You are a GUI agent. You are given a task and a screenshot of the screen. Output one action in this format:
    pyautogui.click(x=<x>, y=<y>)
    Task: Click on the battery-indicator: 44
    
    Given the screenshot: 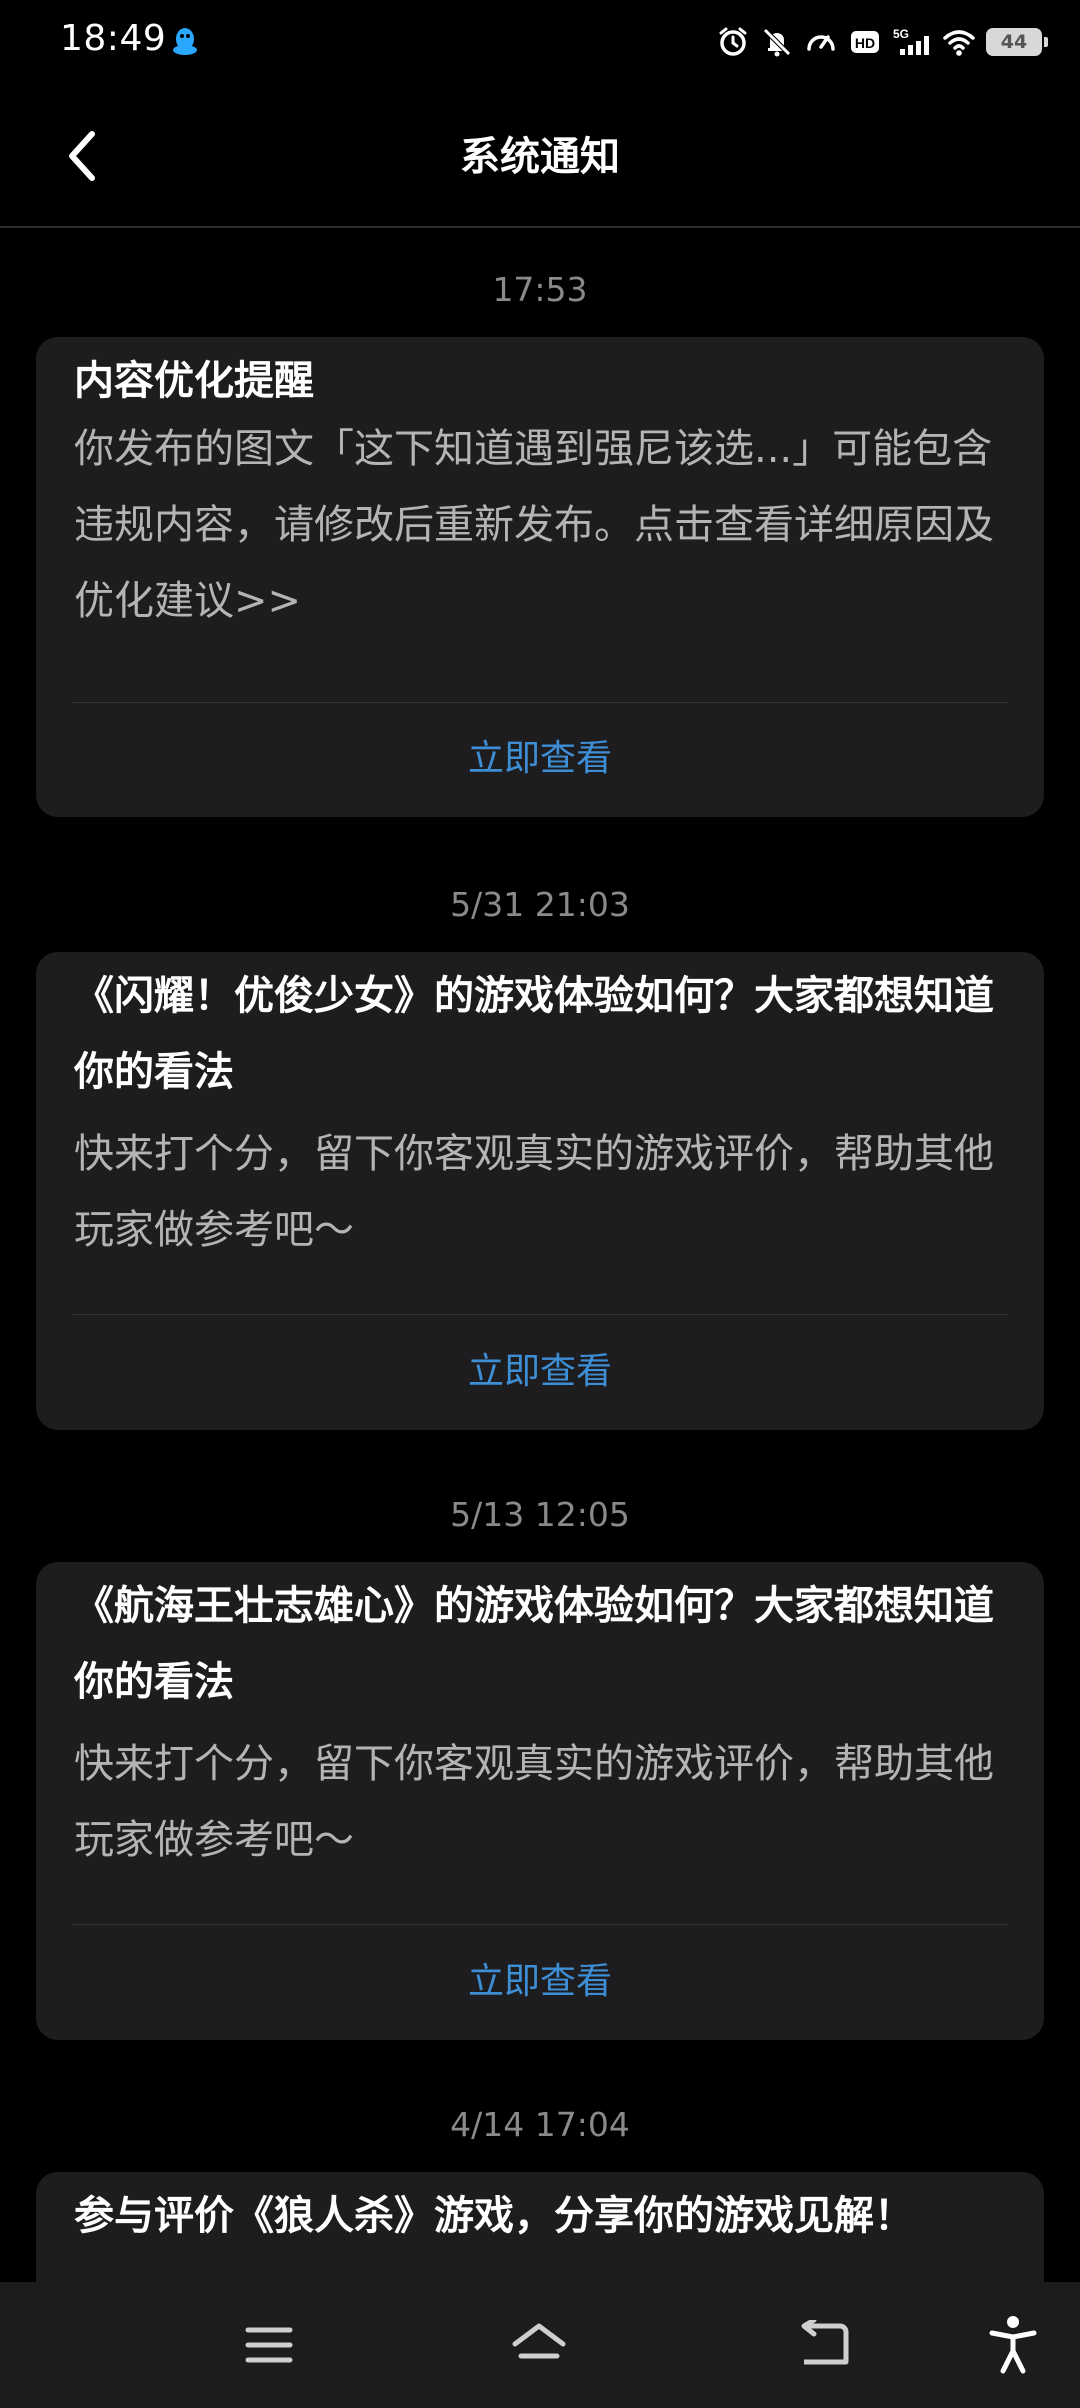 What is the action you would take?
    pyautogui.click(x=1017, y=42)
    